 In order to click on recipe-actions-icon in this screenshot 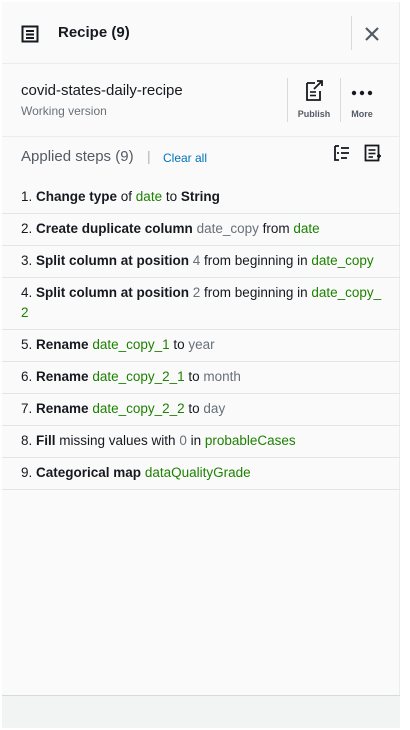, I will do `click(373, 153)`.